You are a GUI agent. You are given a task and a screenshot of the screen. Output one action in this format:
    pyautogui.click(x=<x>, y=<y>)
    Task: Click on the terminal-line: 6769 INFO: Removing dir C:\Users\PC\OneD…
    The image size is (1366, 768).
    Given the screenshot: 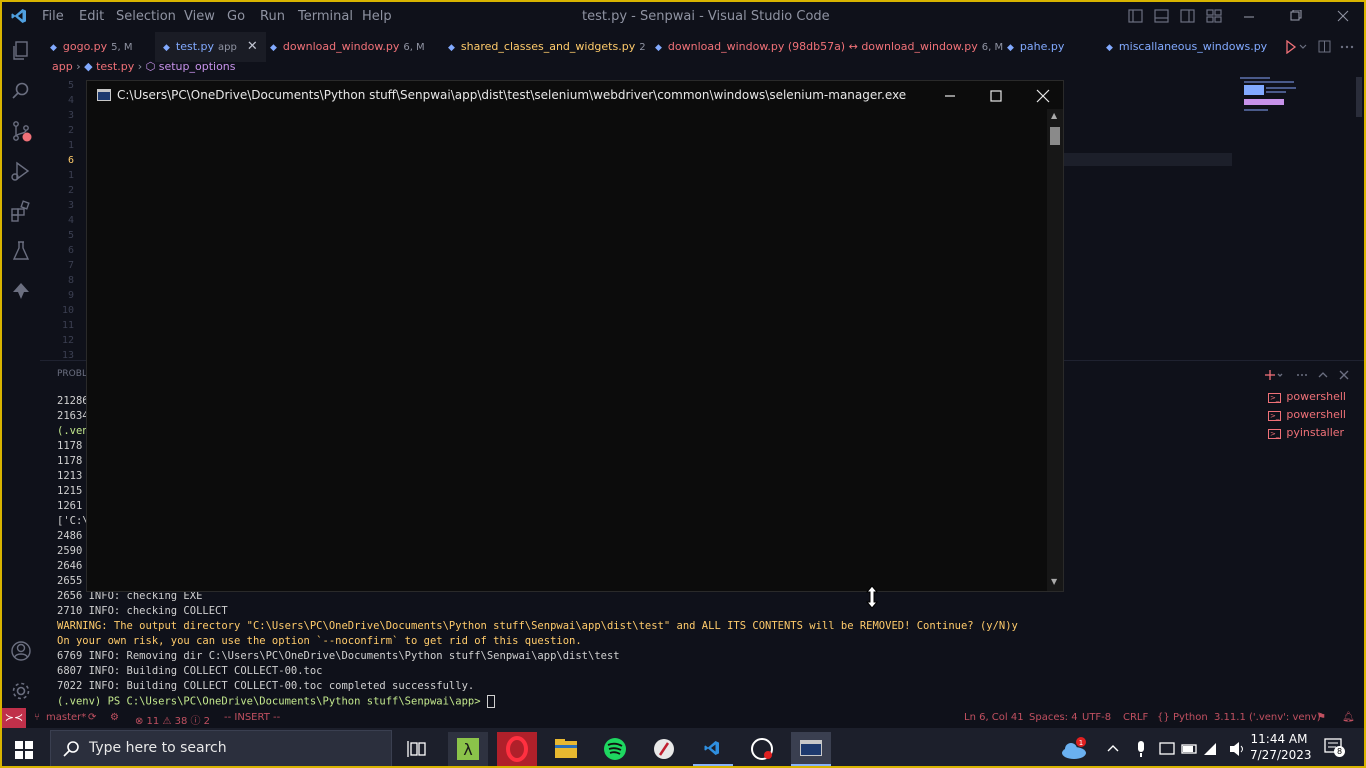 What is the action you would take?
    pyautogui.click(x=338, y=656)
    